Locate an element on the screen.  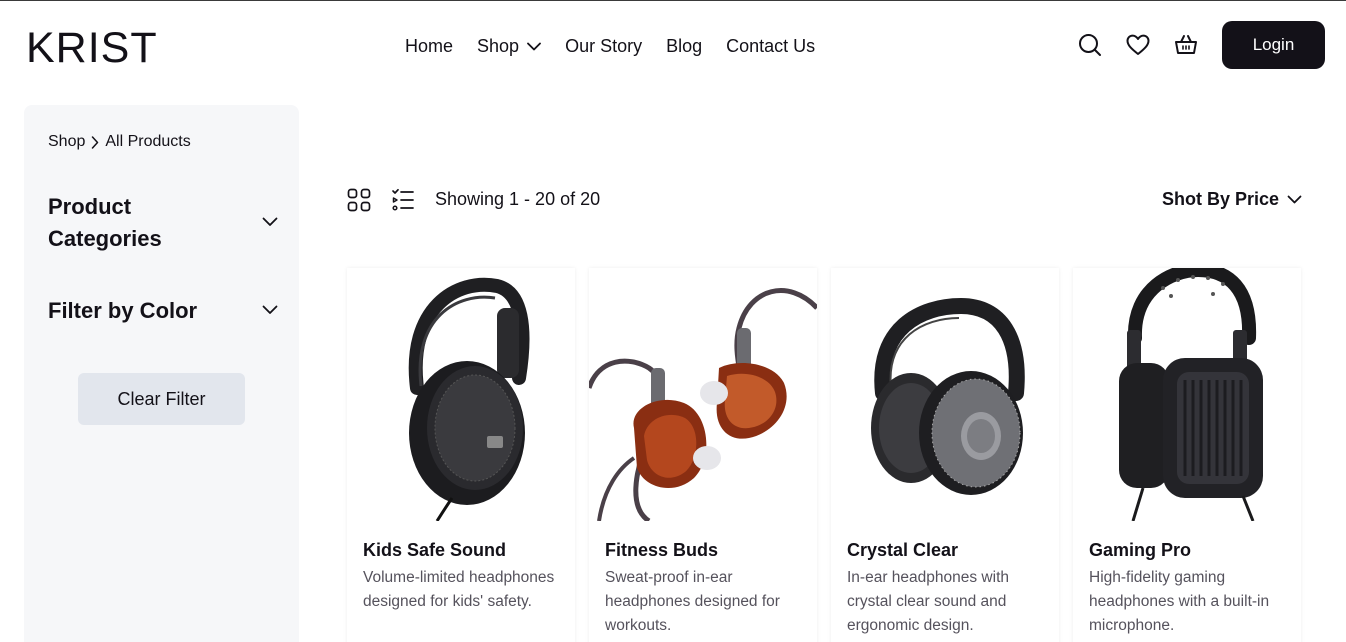
main-nav: Home Shop Our Story Blog Contact Us is located at coordinates (622, 46).